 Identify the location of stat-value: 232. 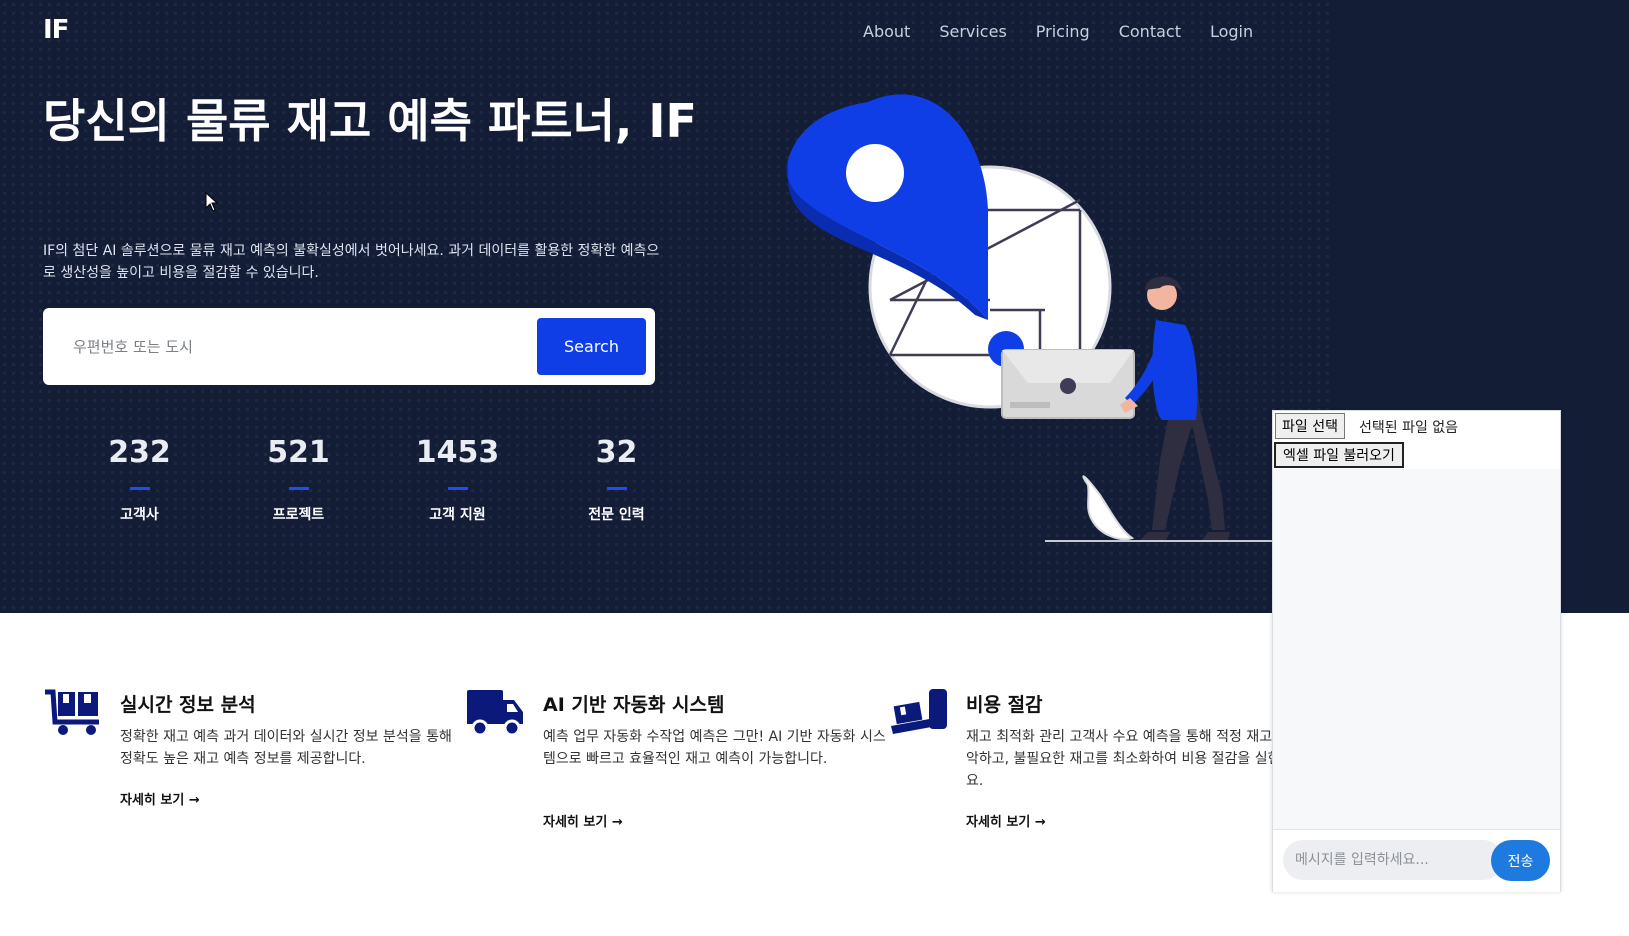
(139, 452).